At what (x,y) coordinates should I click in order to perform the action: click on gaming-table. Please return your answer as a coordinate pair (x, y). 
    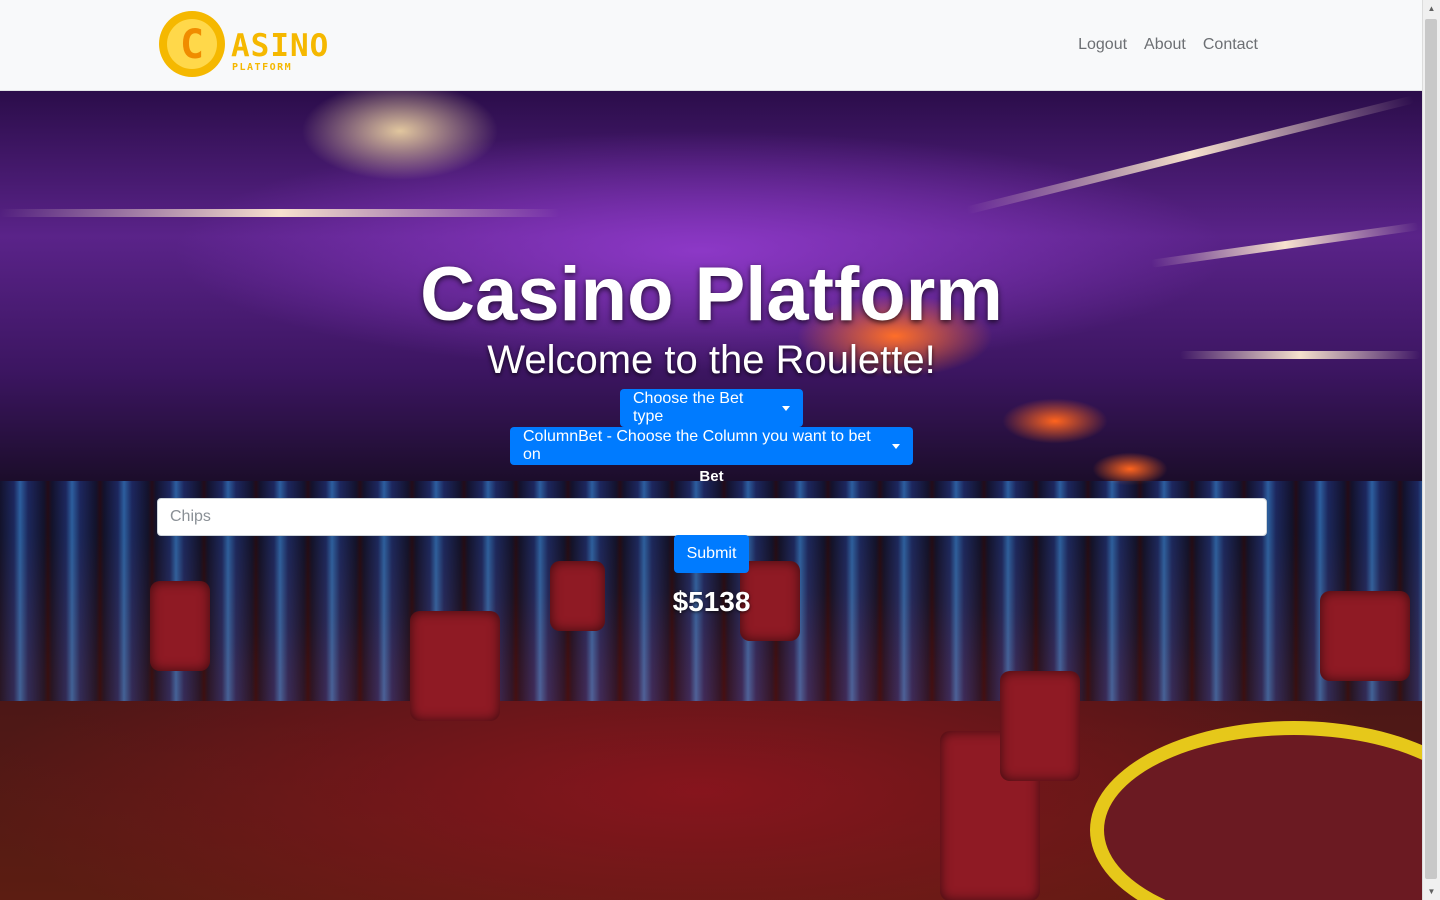
    Looking at the image, I should click on (1256, 810).